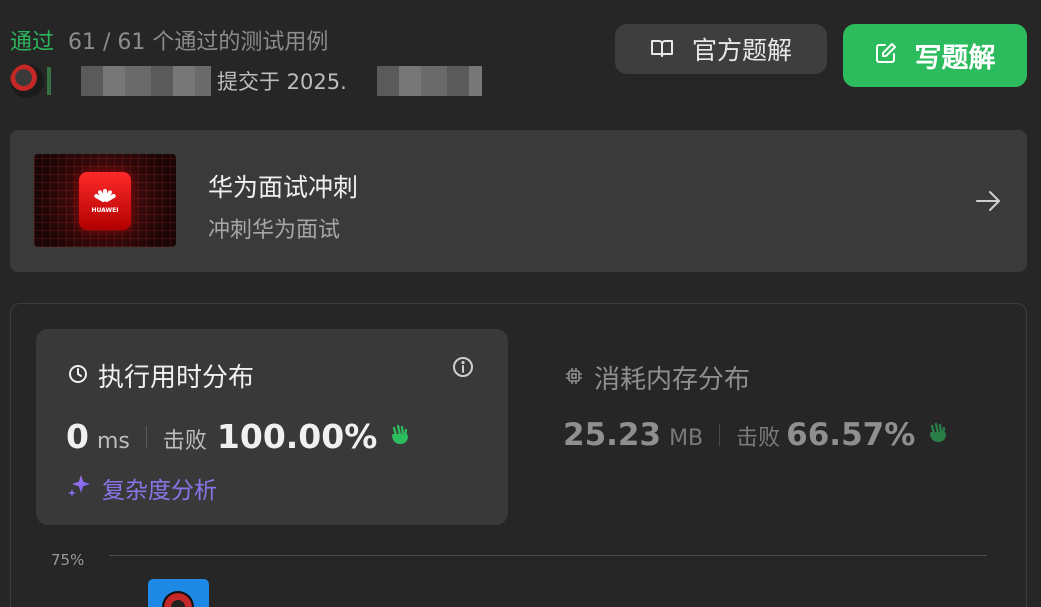 This screenshot has width=1041, height=607. I want to click on complexity-analysis-link: 复杂度分析, so click(141, 488).